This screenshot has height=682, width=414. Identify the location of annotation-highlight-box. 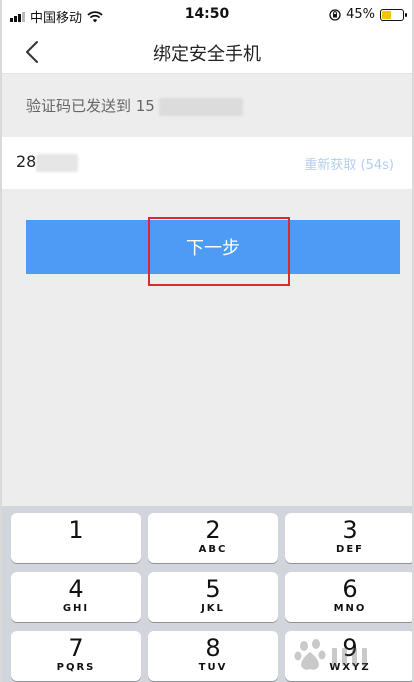
(219, 251).